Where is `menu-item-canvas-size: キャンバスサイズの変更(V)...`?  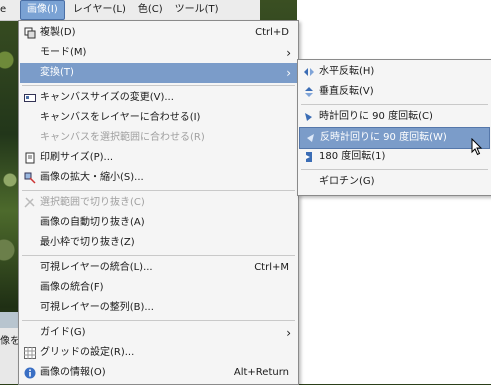 menu-item-canvas-size: キャンバスサイズの変更(V)... is located at coordinates (158, 98).